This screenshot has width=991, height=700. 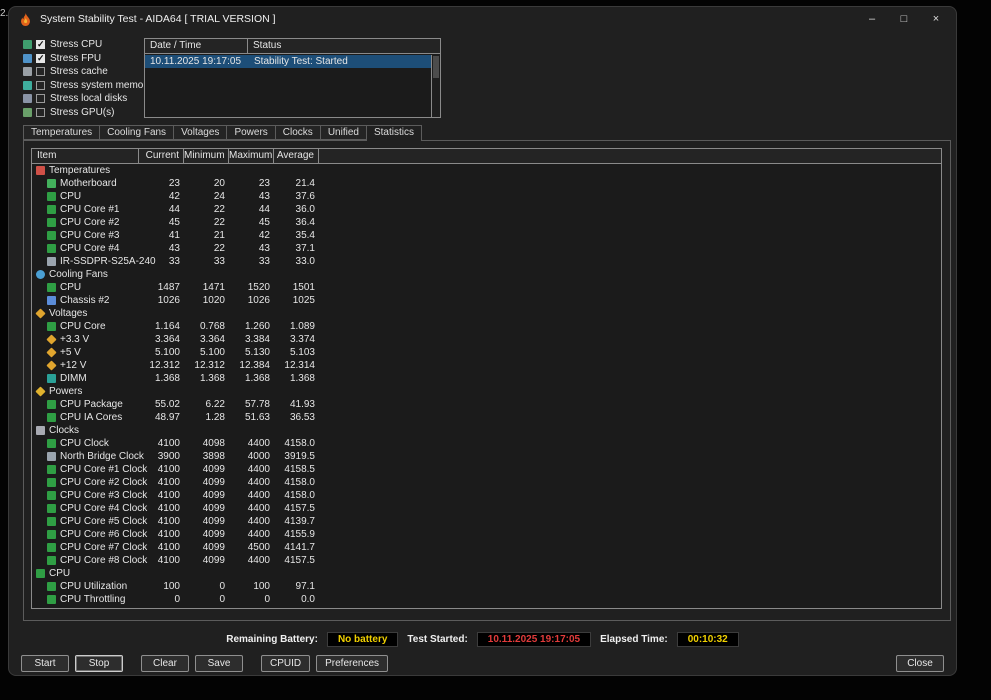 I want to click on stats-row: Clocks, so click(x=486, y=430).